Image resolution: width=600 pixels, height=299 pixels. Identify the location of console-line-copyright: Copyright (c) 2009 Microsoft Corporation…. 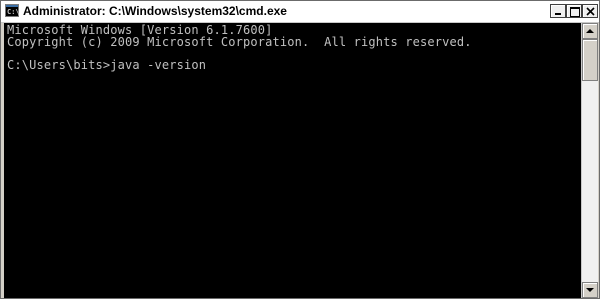
(239, 42).